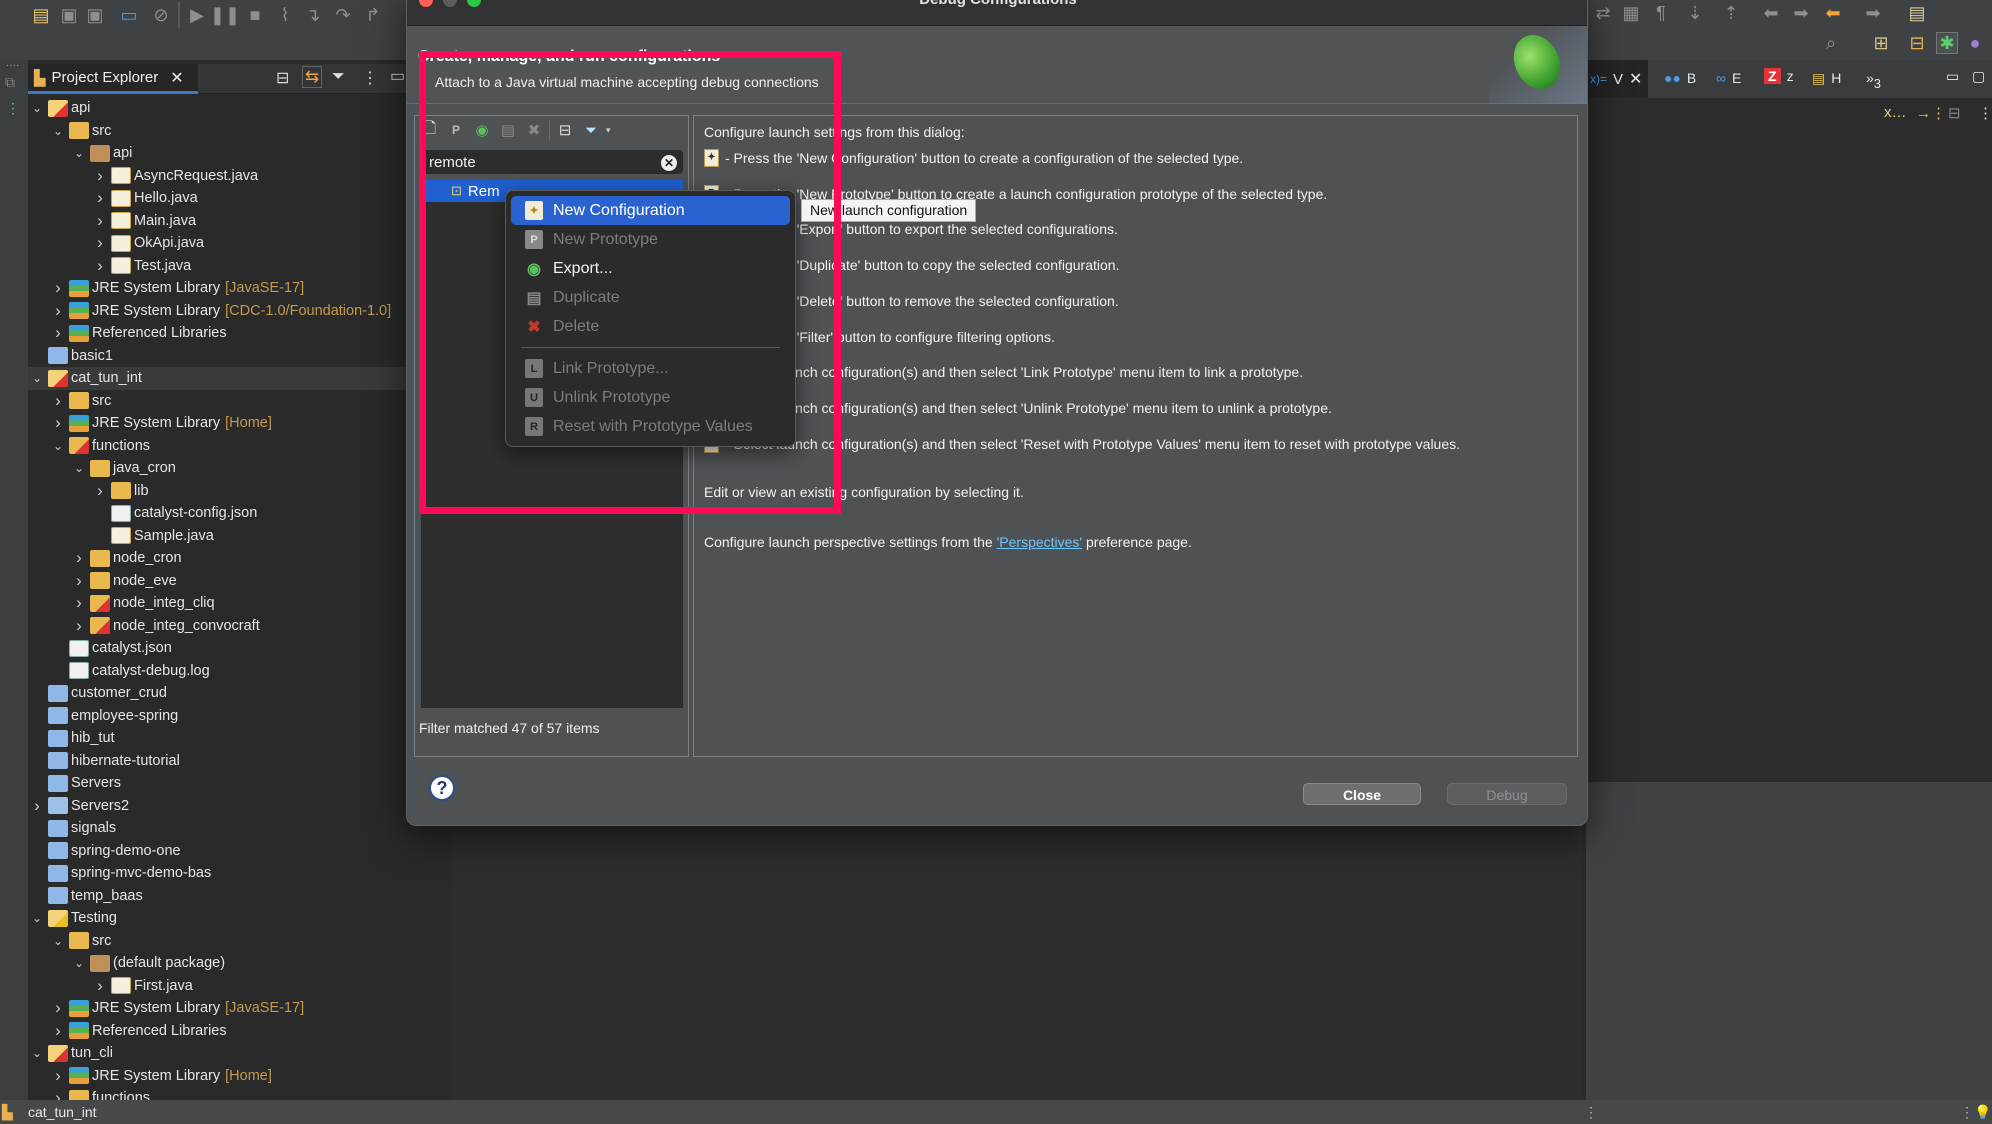  Describe the element at coordinates (650, 239) in the screenshot. I see `menu-item-new-prototype: P New Prototype` at that location.